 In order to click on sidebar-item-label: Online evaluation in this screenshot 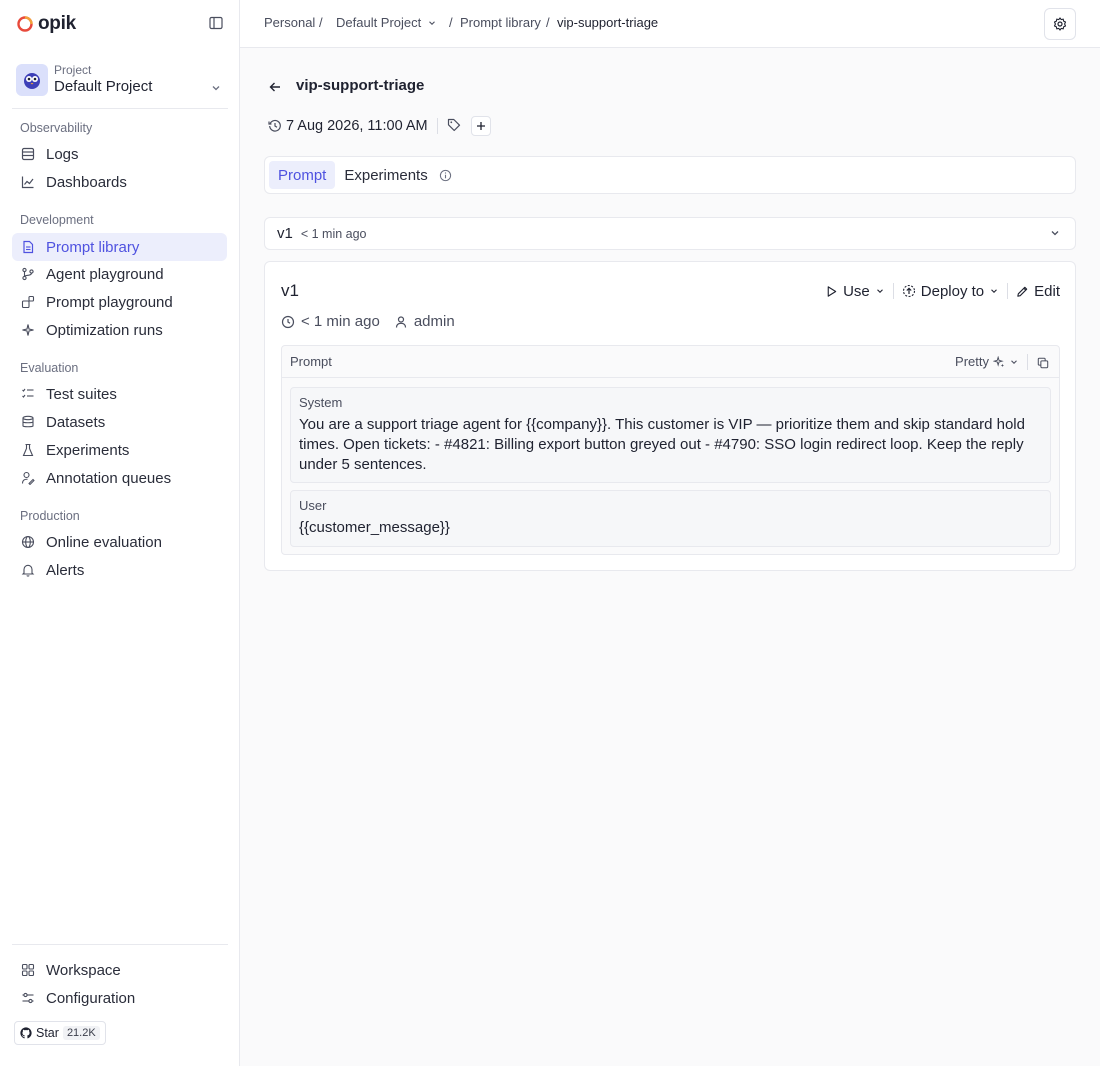, I will do `click(104, 542)`.